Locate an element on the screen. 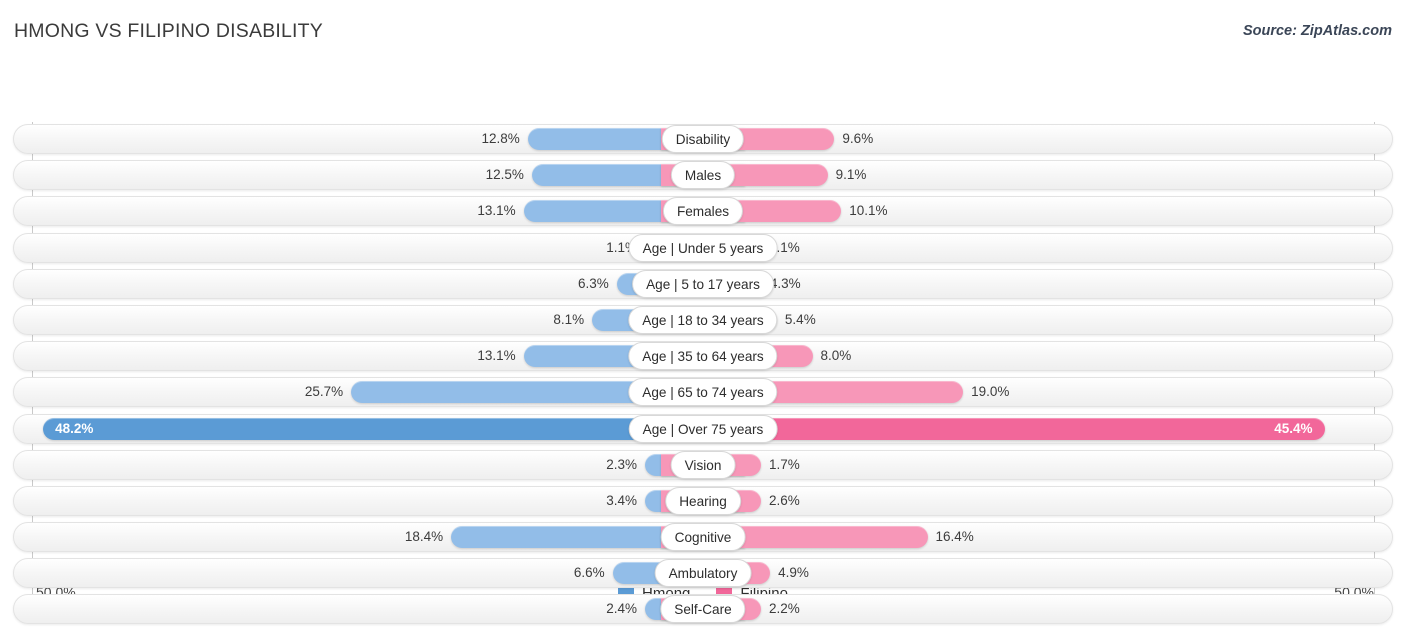 The width and height of the screenshot is (1406, 631). table-row: 2.3% 1.7% Vision is located at coordinates (703, 464).